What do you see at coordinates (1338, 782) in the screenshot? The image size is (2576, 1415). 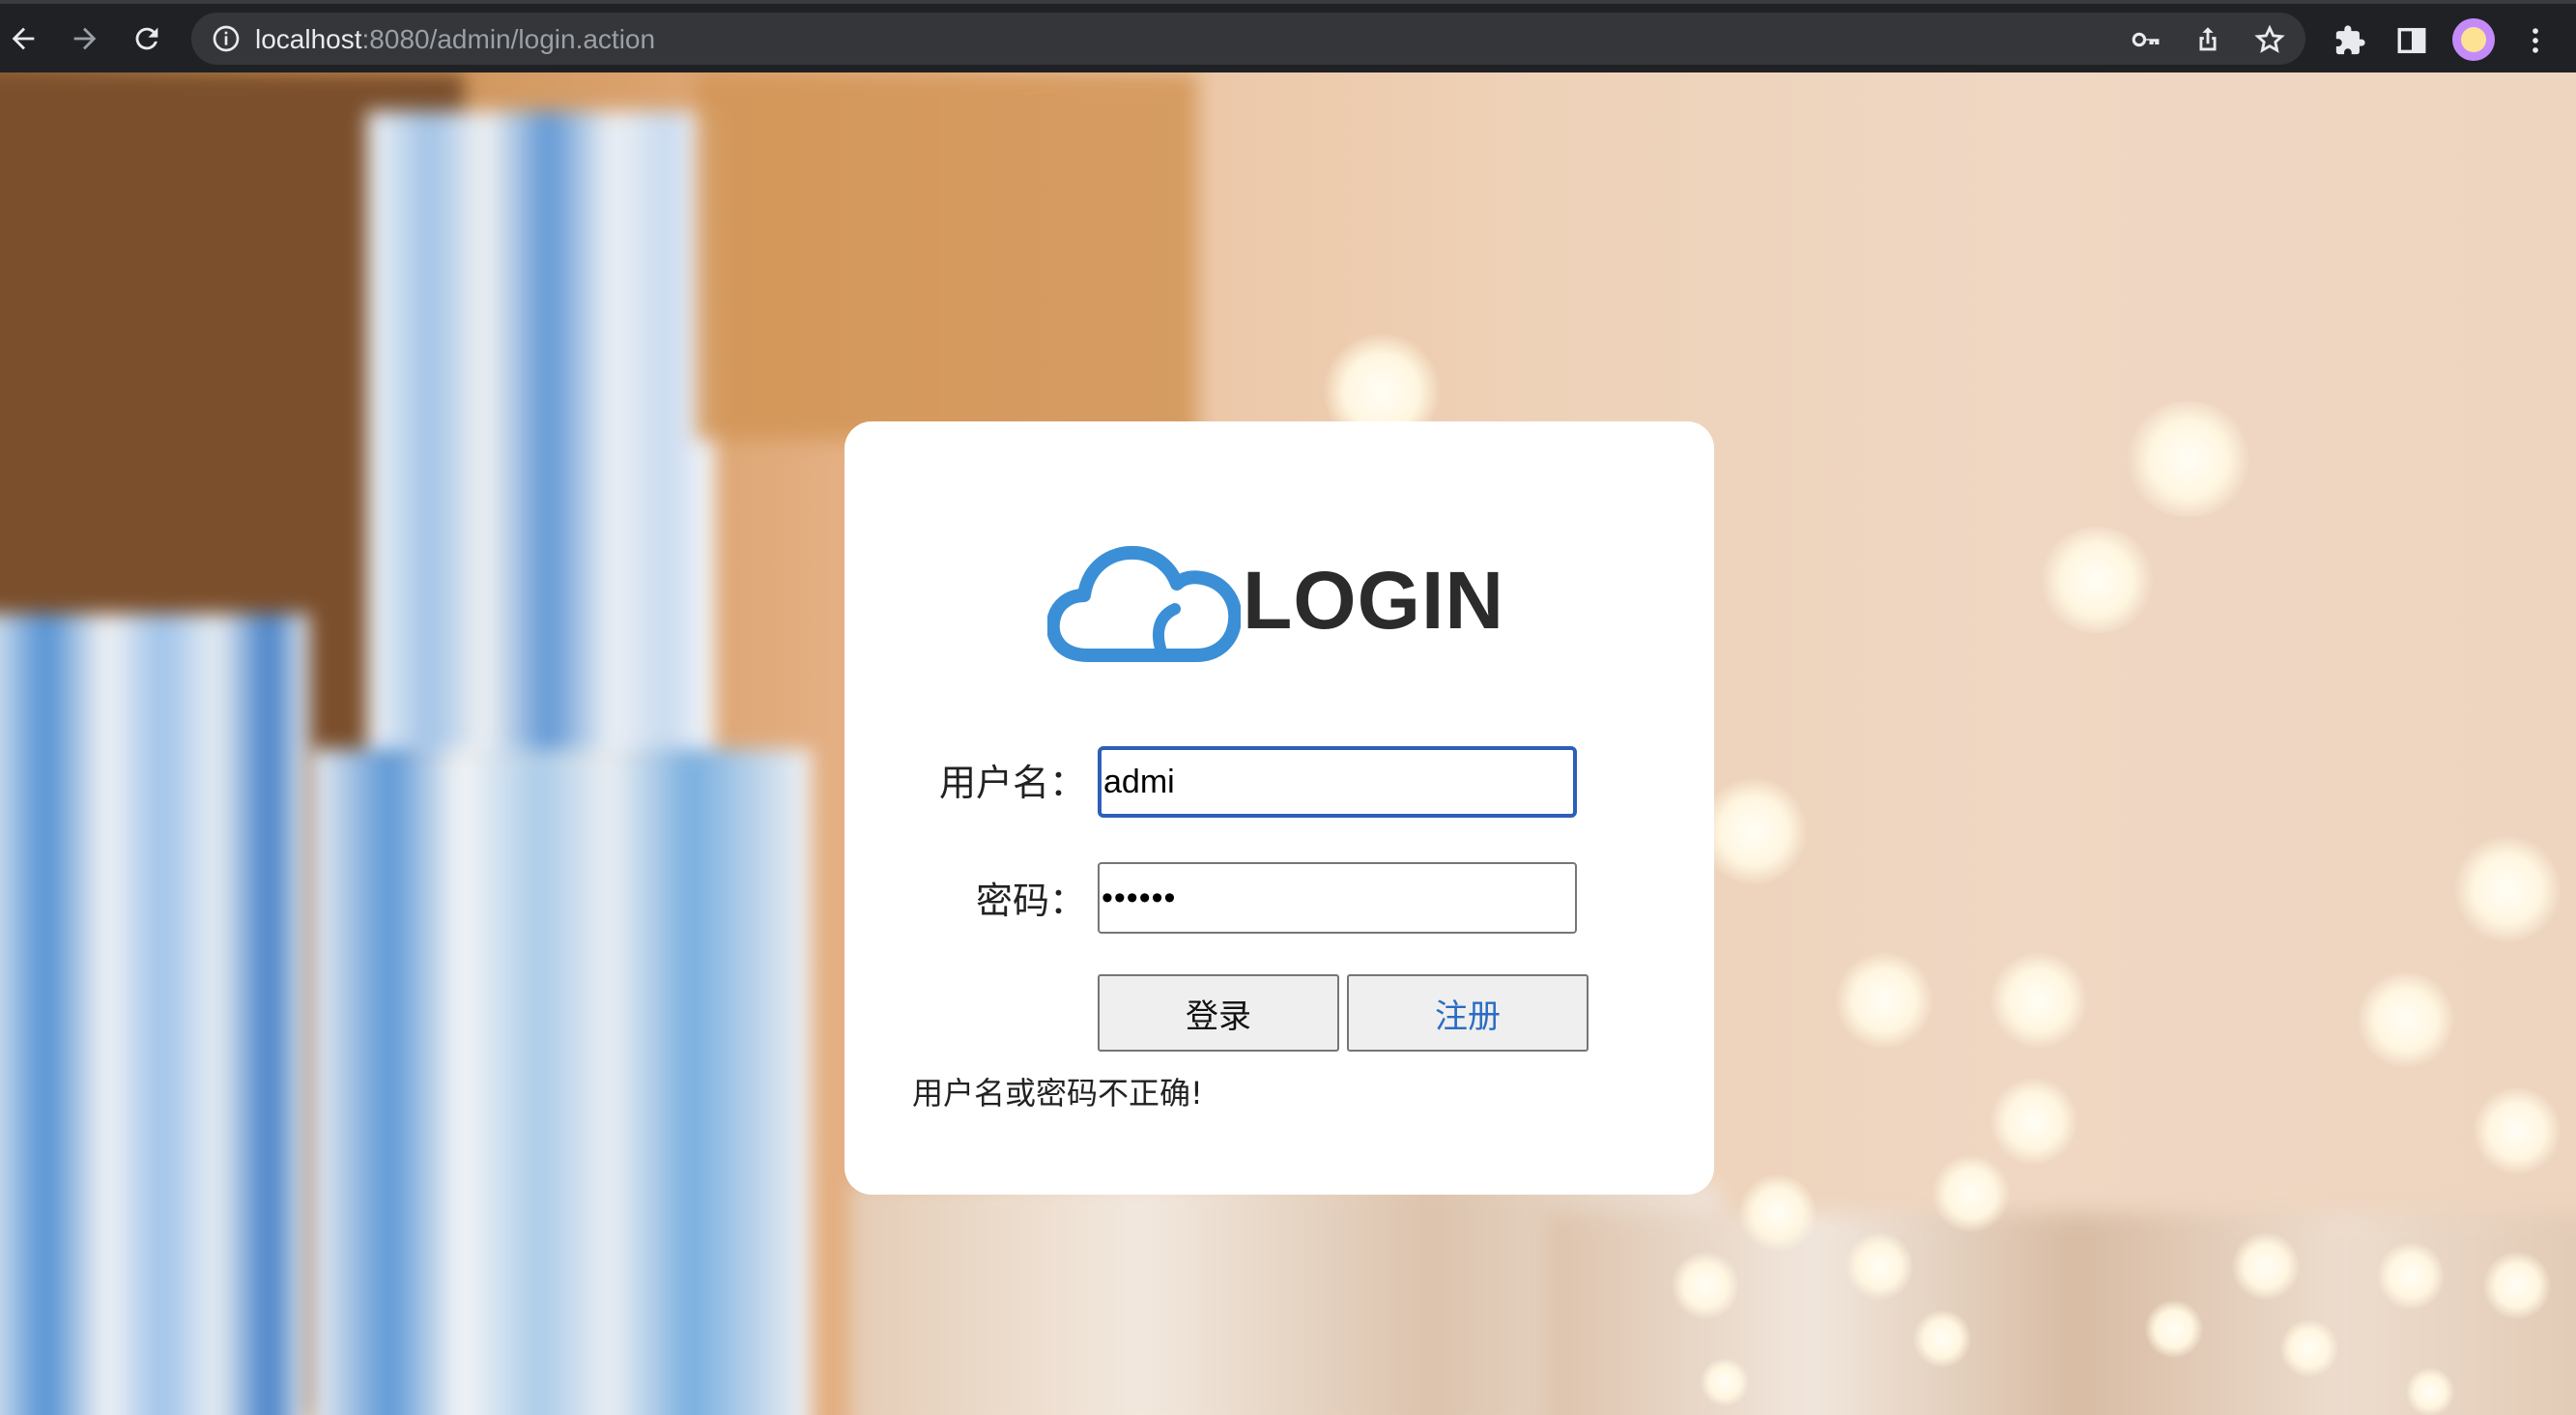 I see `username-input` at bounding box center [1338, 782].